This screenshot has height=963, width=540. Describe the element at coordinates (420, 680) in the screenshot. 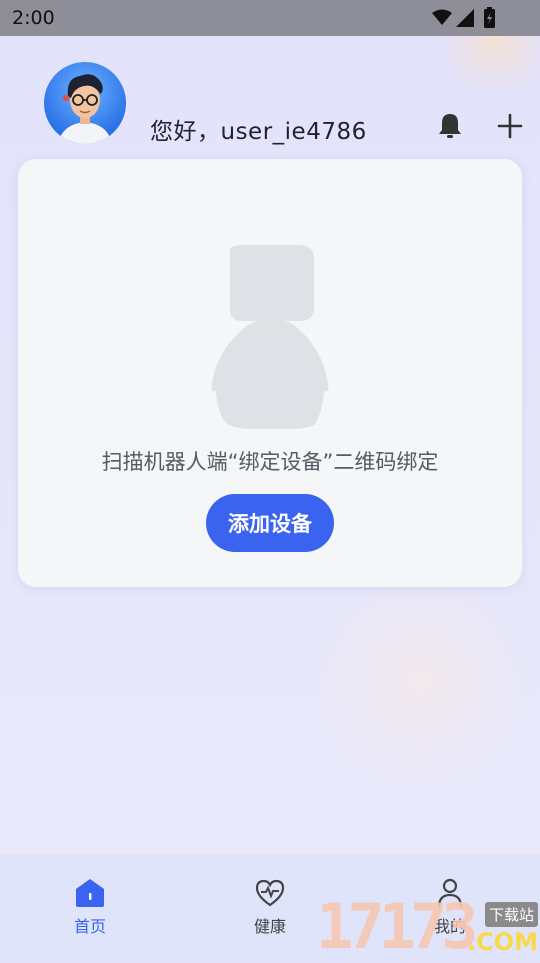

I see `background-glow-lower` at that location.